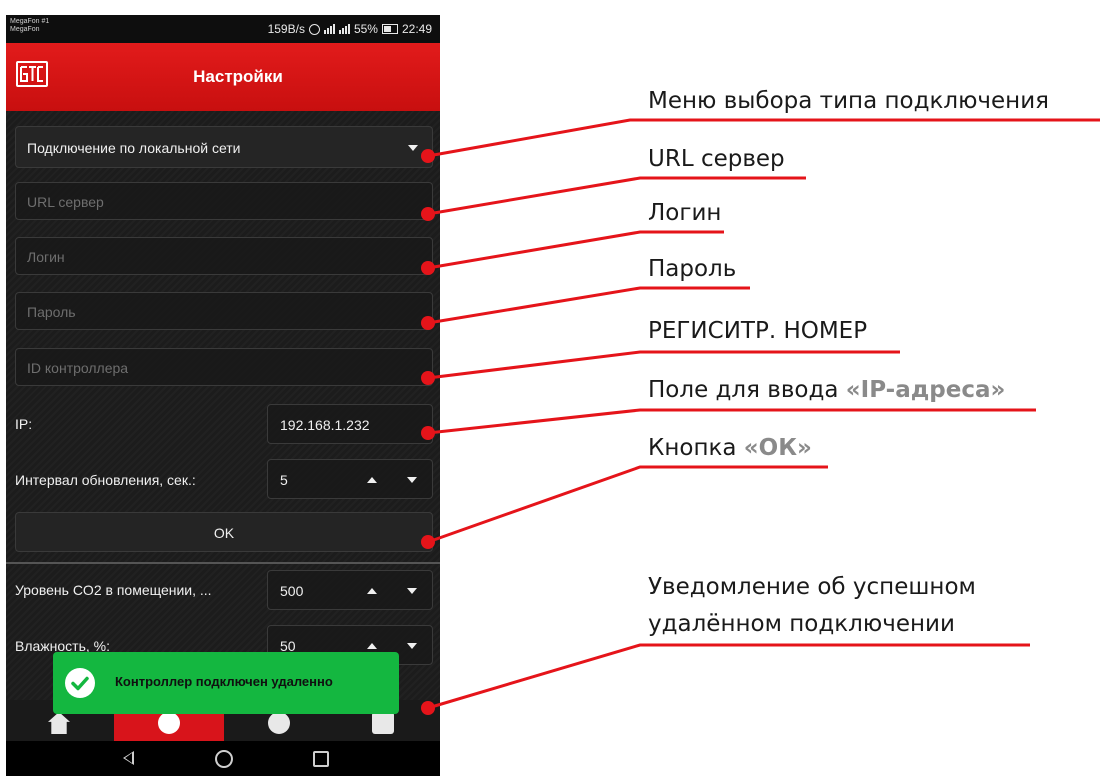 The height and width of the screenshot is (776, 1106). What do you see at coordinates (731, 421) in the screenshot?
I see `connector-ip` at bounding box center [731, 421].